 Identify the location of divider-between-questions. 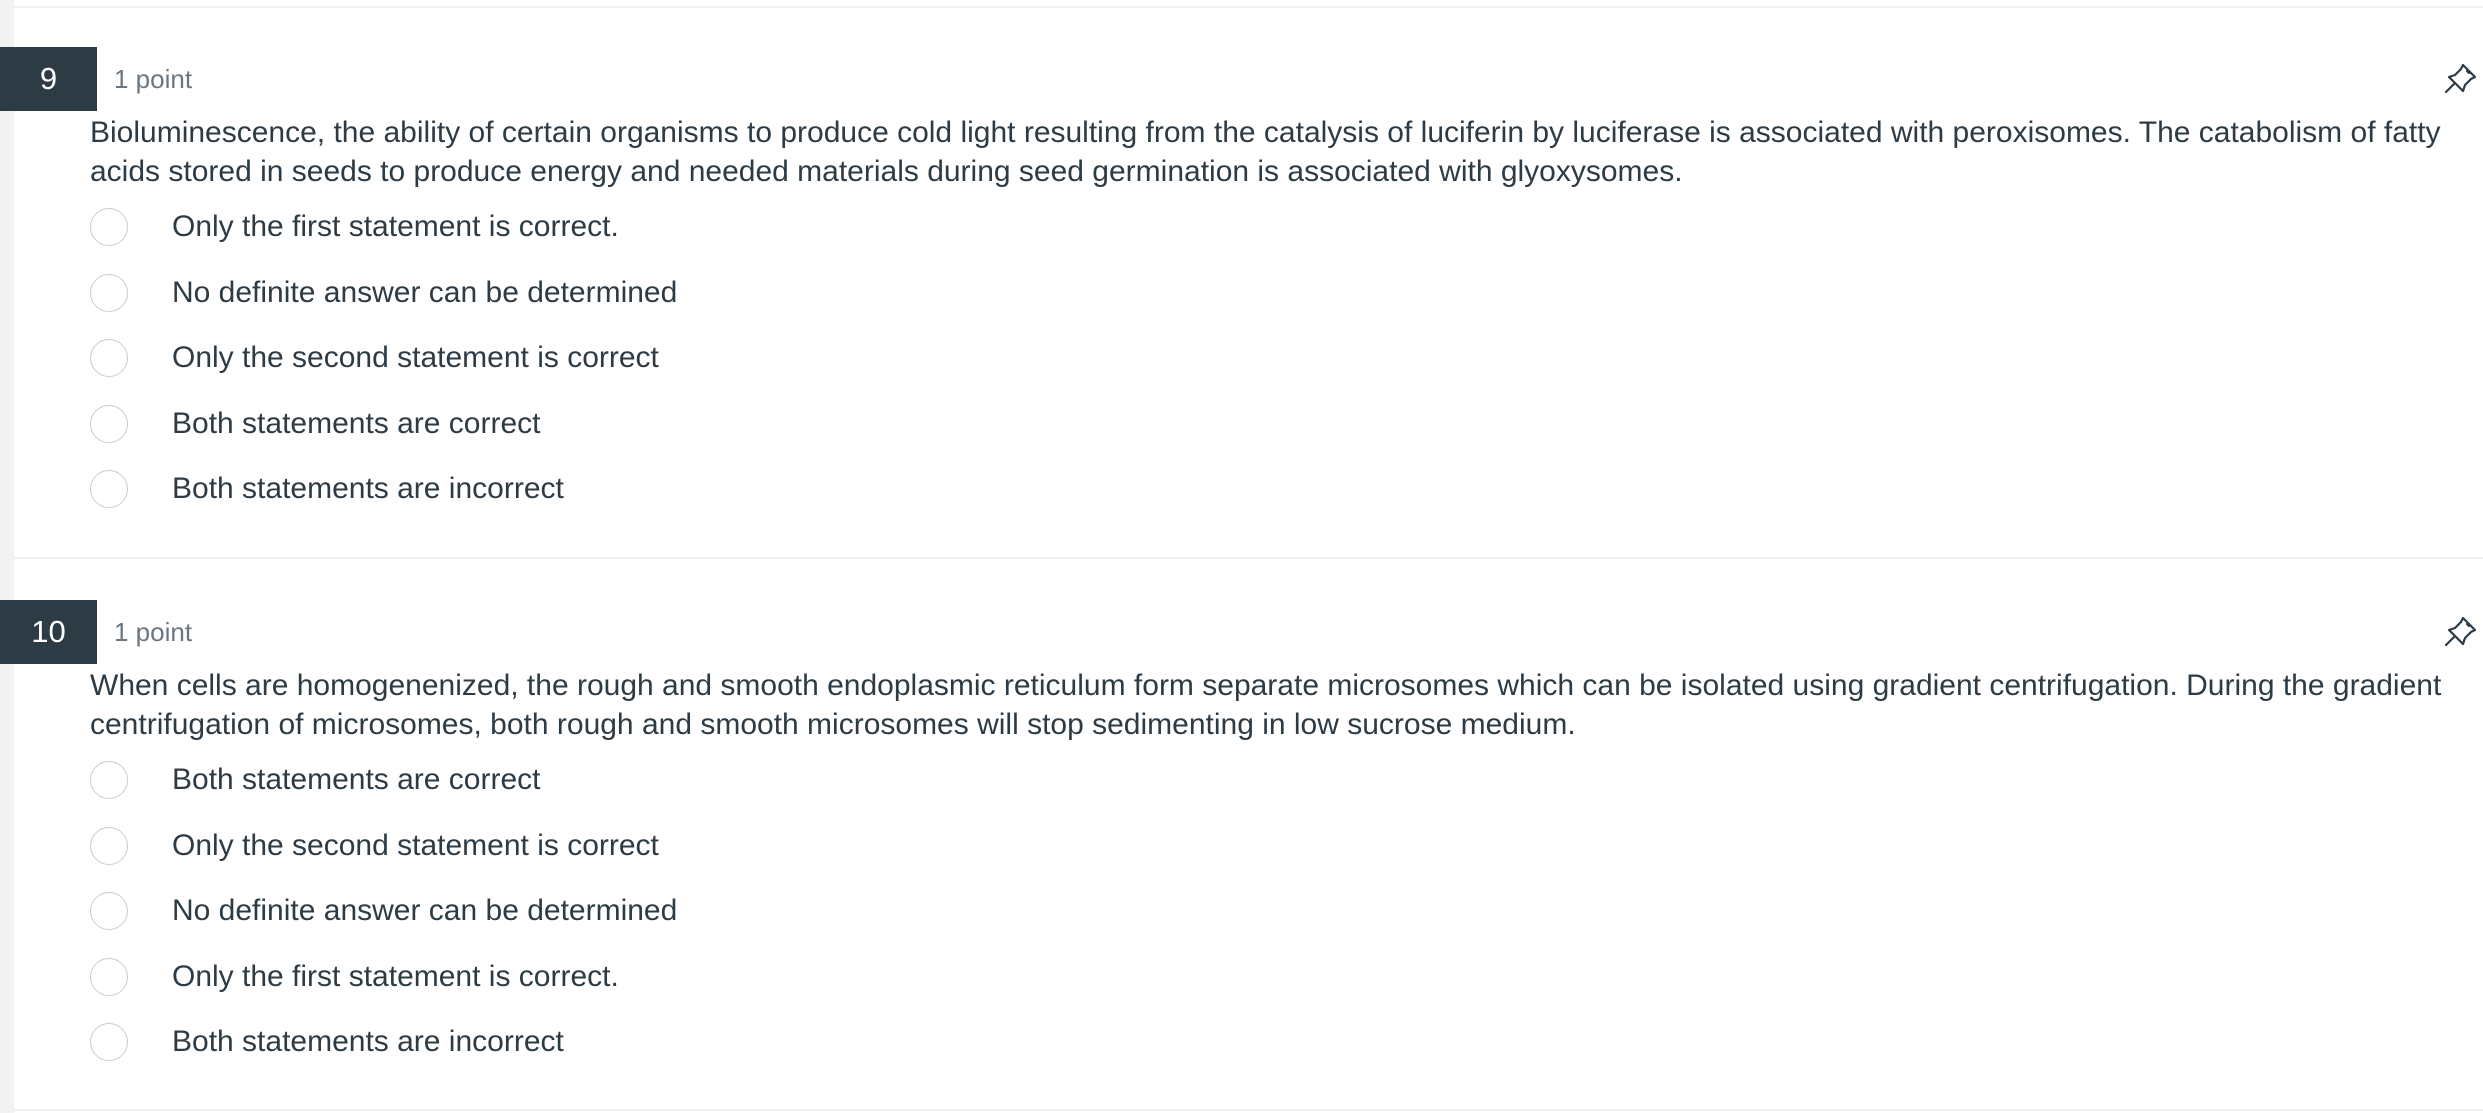
(1248, 558).